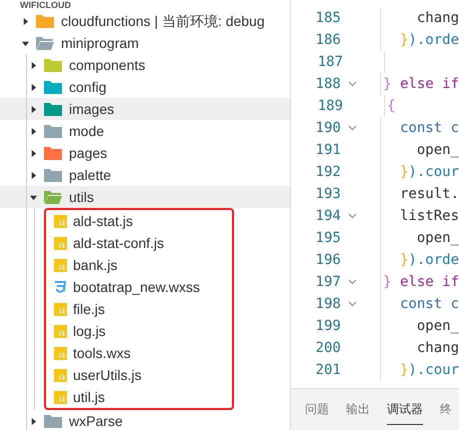 The height and width of the screenshot is (430, 459). I want to click on line-number: 192, so click(327, 172).